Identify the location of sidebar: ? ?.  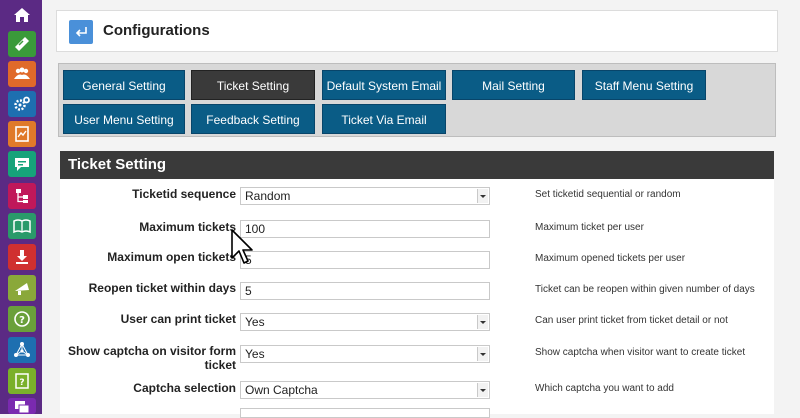
(21, 207).